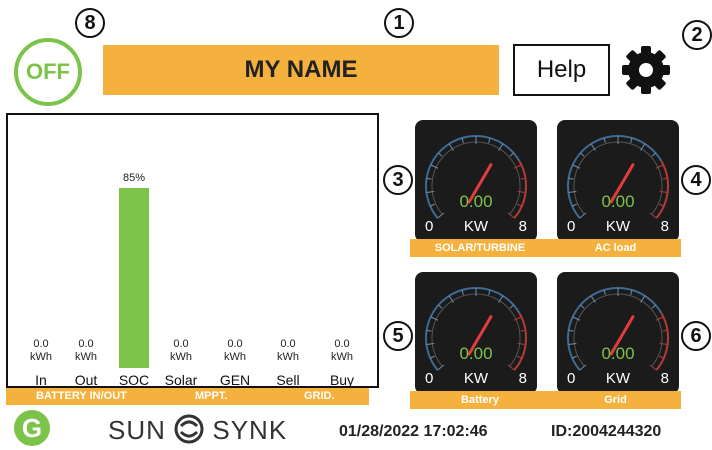 The height and width of the screenshot is (450, 712). Describe the element at coordinates (615, 248) in the screenshot. I see `gauge-caption-ac-load: AC load` at that location.